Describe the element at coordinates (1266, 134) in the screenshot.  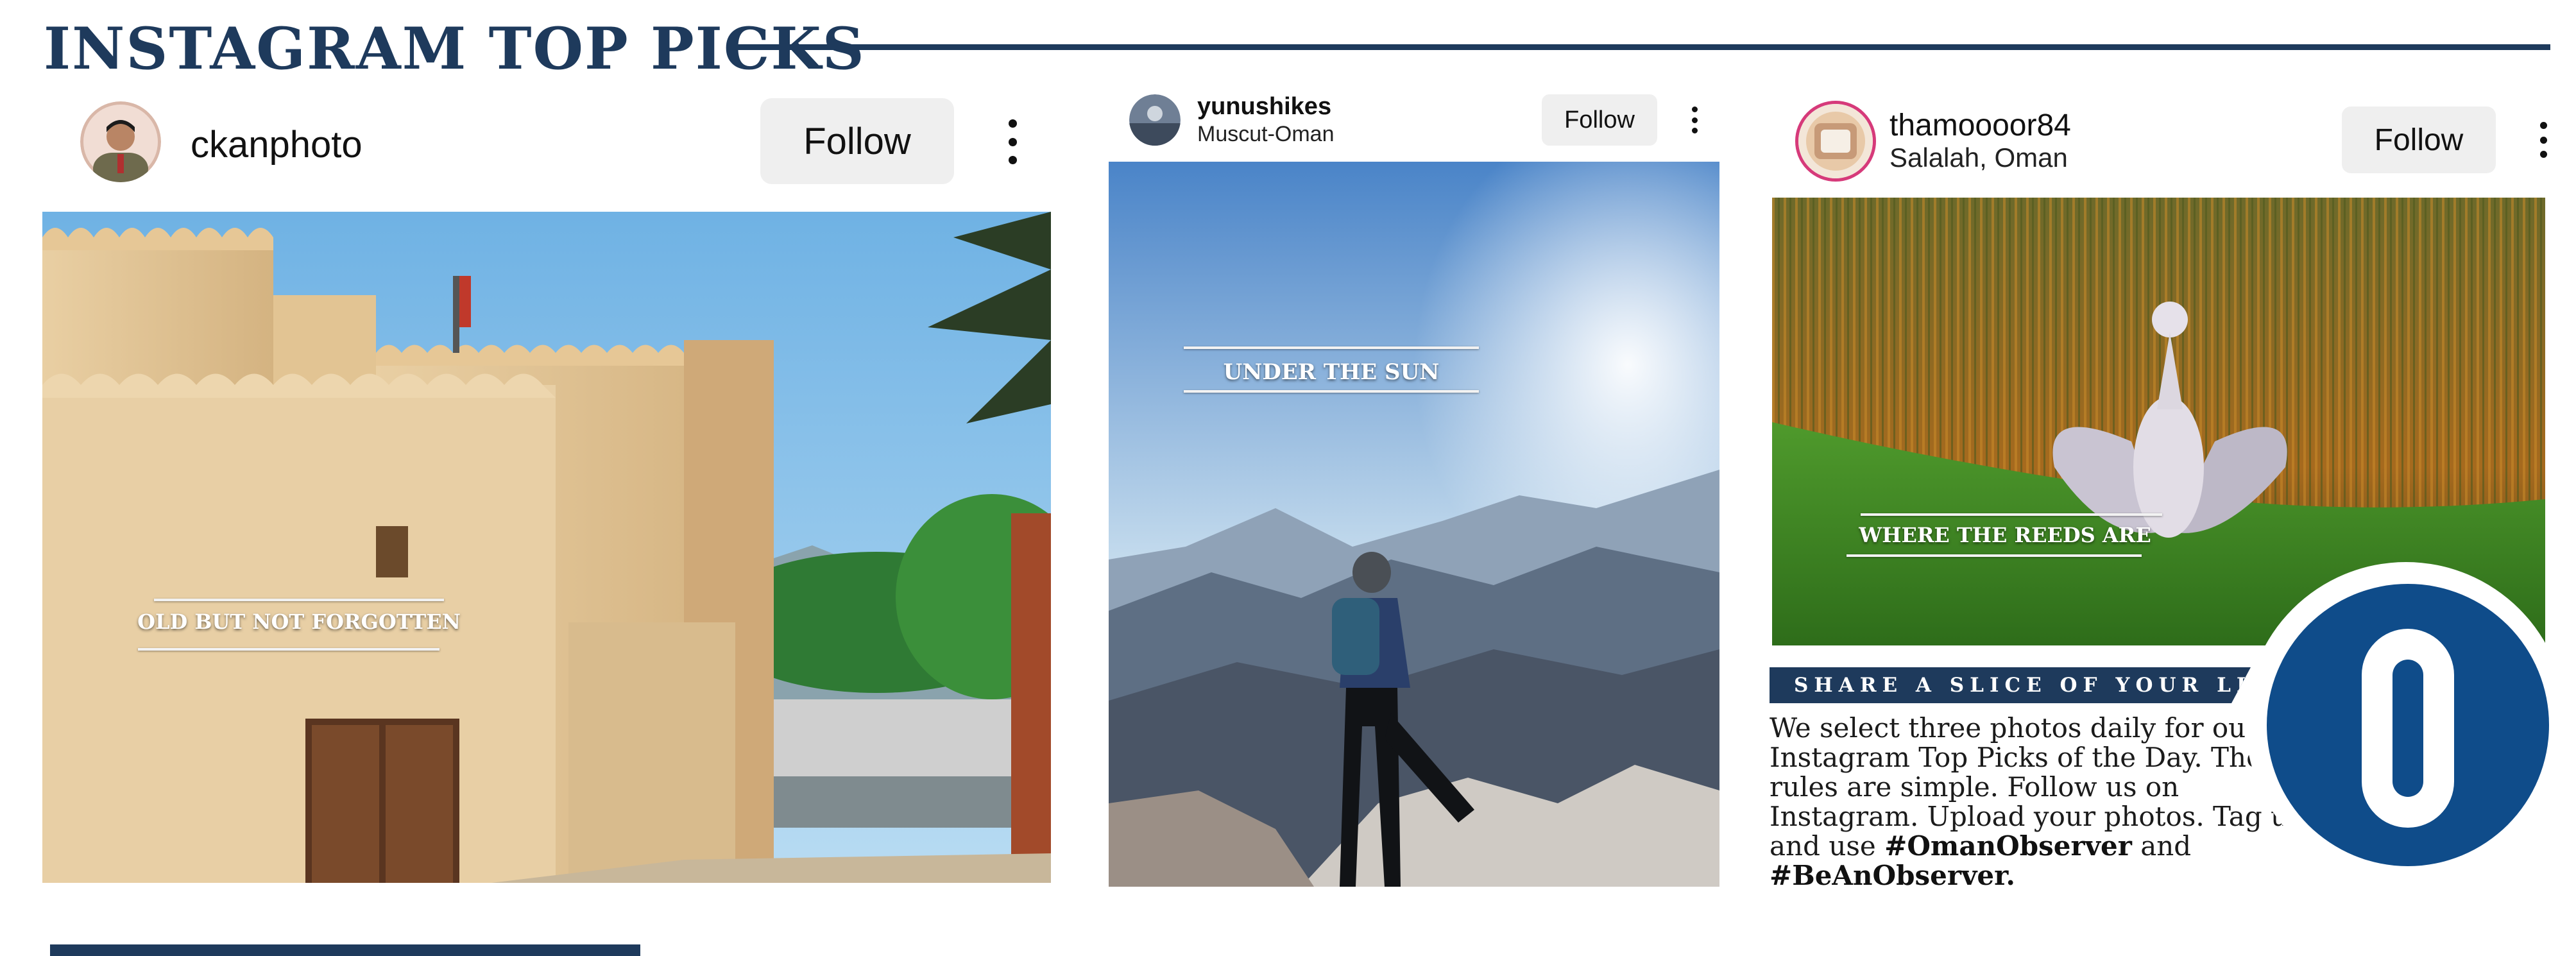
I see `location: Muscut-Oman` at that location.